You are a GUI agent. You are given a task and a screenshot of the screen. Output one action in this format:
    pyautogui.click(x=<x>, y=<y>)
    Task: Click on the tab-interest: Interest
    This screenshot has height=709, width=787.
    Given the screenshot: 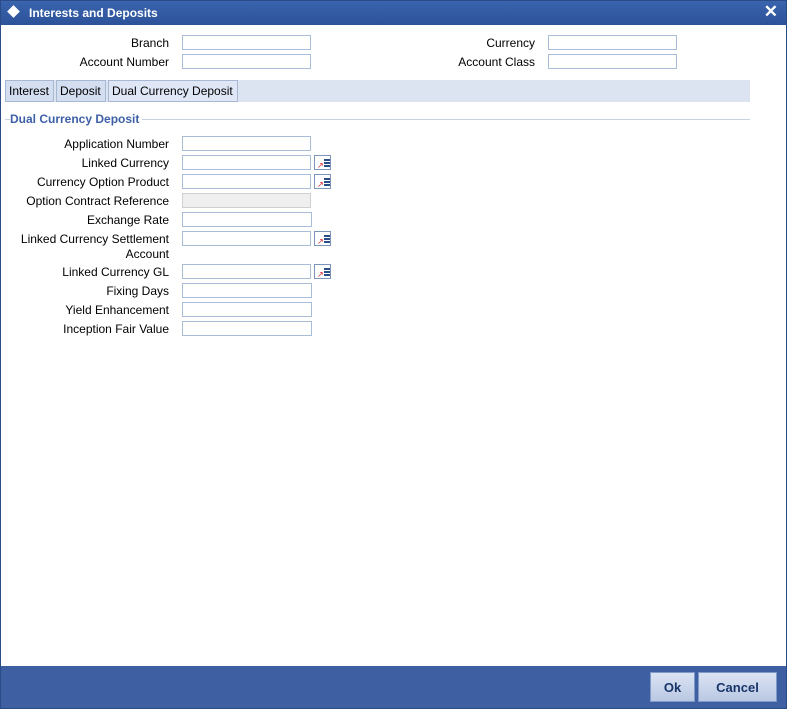 What is the action you would take?
    pyautogui.click(x=29, y=91)
    